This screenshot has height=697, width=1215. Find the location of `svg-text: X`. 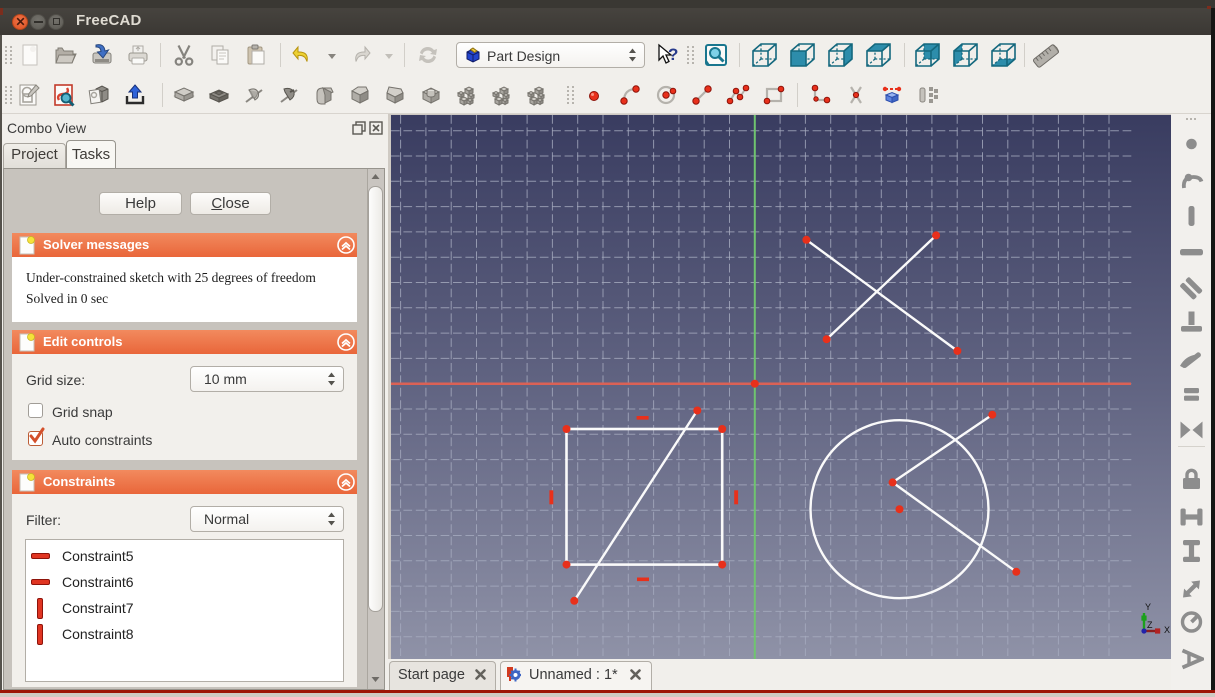

svg-text: X is located at coordinates (1167, 630).